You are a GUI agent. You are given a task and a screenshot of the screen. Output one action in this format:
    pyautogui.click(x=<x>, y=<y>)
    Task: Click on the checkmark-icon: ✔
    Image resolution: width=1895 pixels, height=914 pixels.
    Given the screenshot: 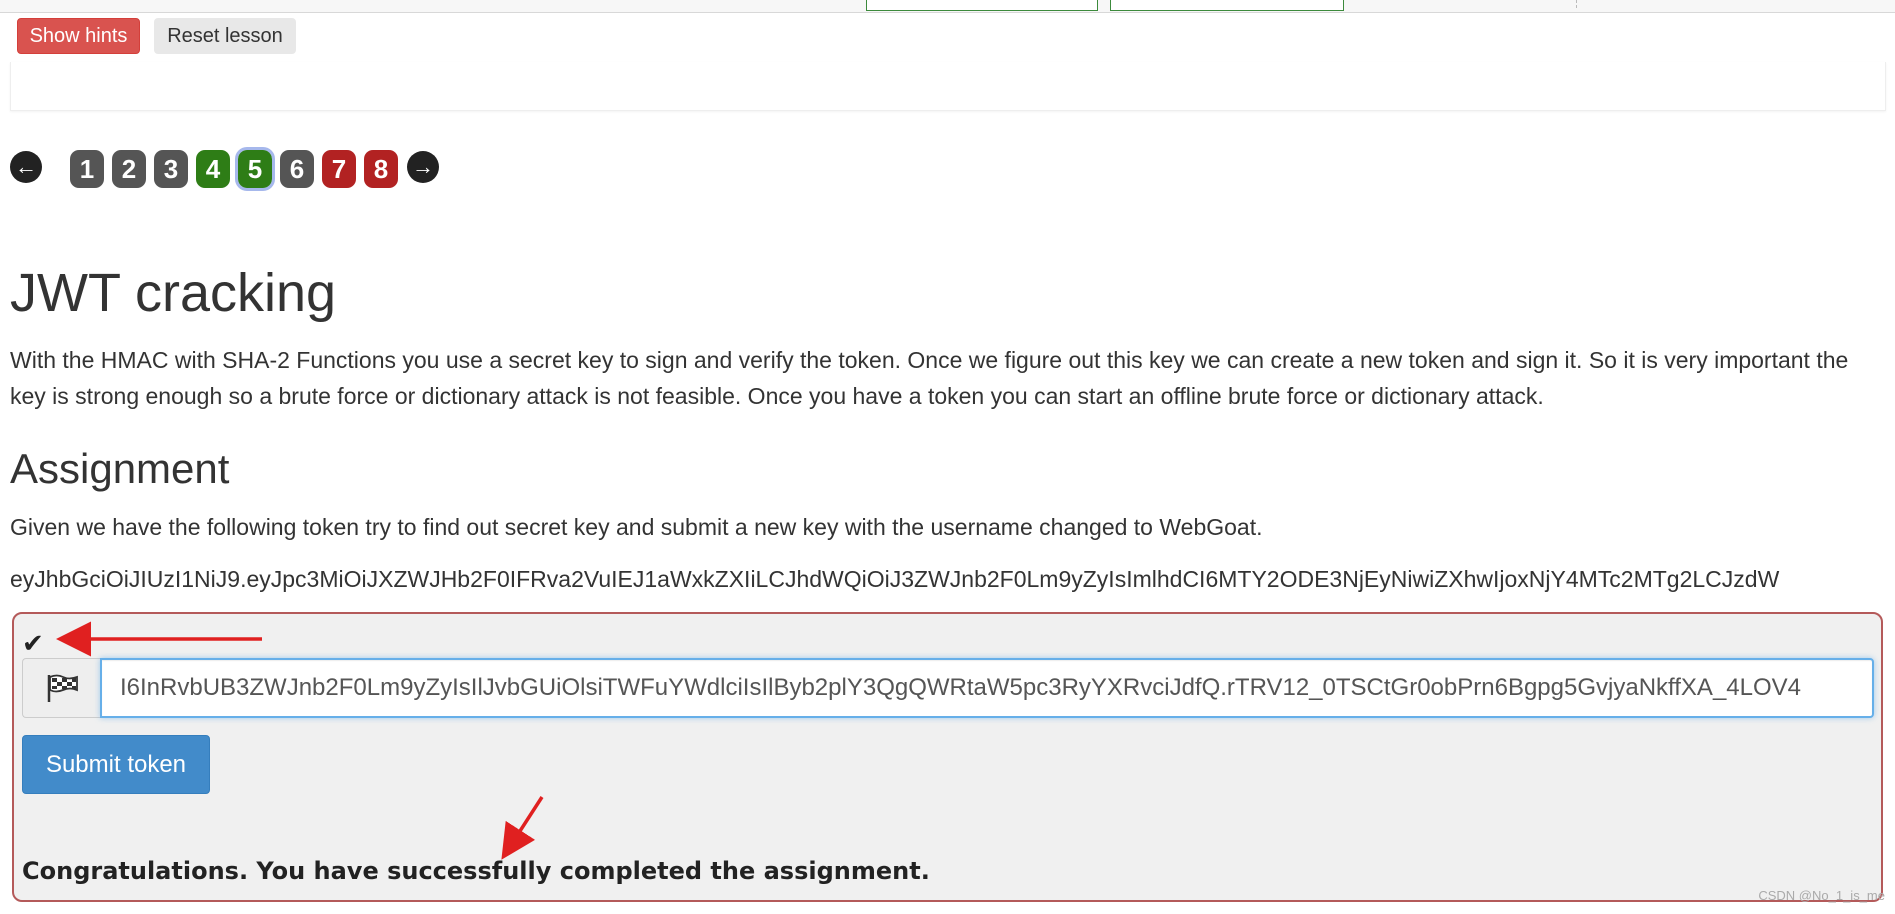 What is the action you would take?
    pyautogui.click(x=33, y=643)
    